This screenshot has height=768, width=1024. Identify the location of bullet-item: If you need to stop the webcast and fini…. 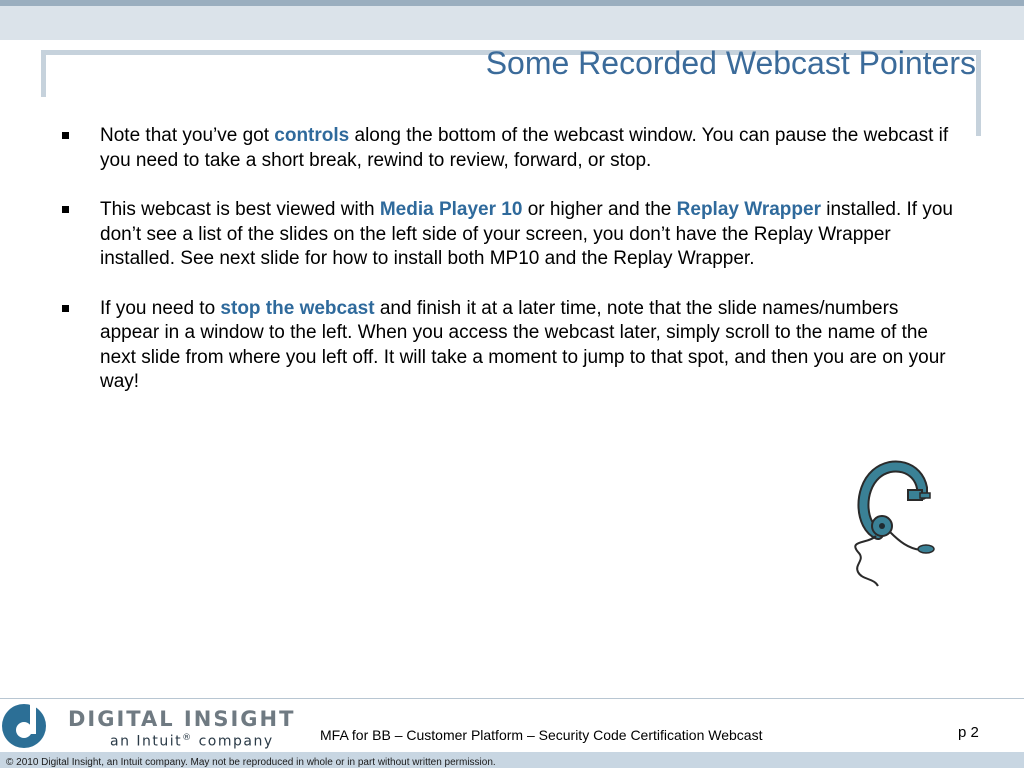
(512, 346).